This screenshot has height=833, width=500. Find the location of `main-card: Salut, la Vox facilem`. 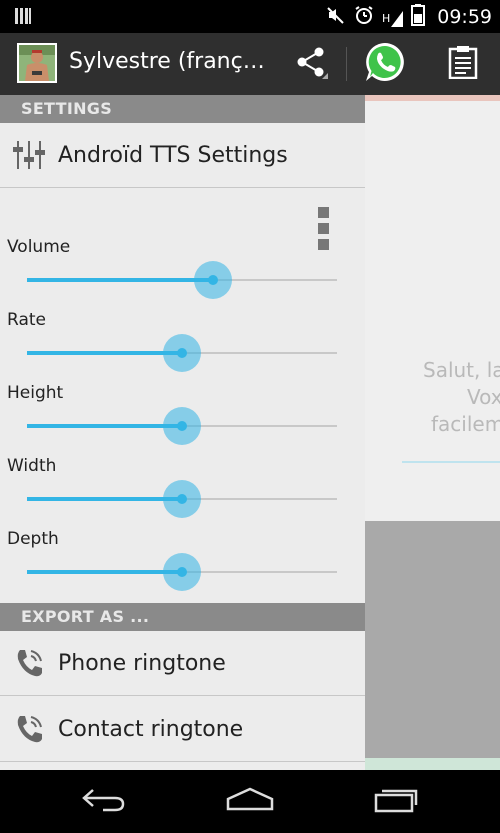

main-card: Salut, la Vox facilem is located at coordinates (432, 308).